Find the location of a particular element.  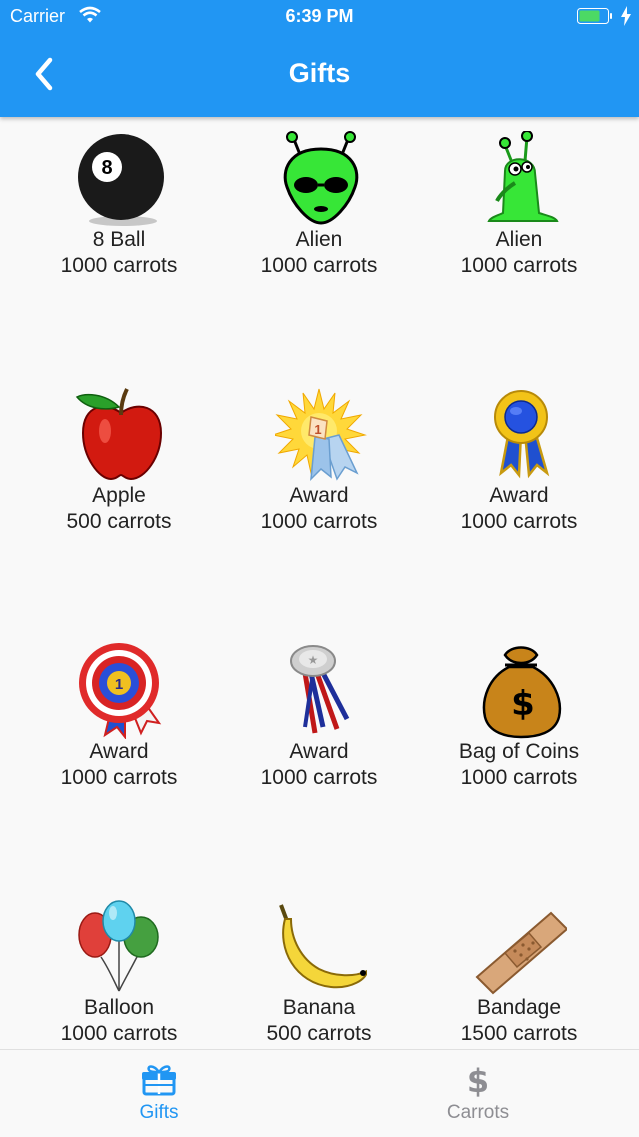

tab-label: Gifts is located at coordinates (159, 1112).